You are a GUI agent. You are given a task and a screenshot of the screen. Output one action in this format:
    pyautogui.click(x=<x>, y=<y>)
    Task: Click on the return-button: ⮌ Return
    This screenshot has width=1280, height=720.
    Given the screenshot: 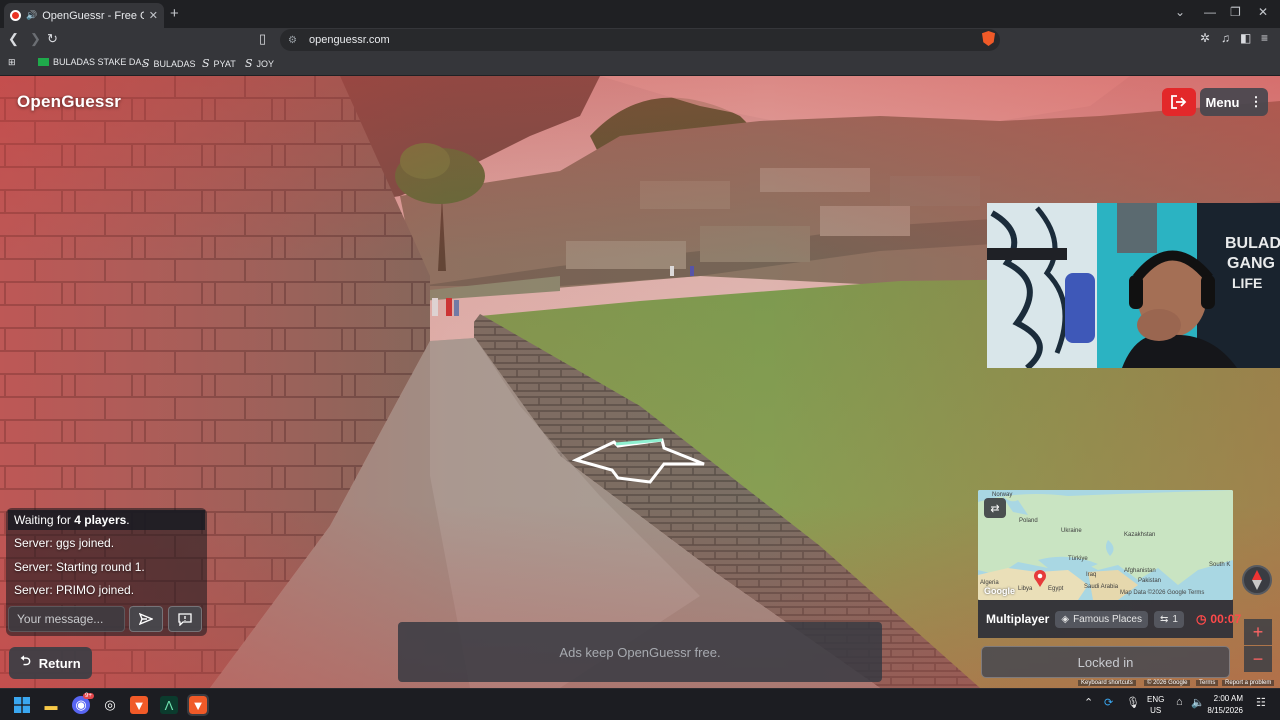 What is the action you would take?
    pyautogui.click(x=50, y=663)
    